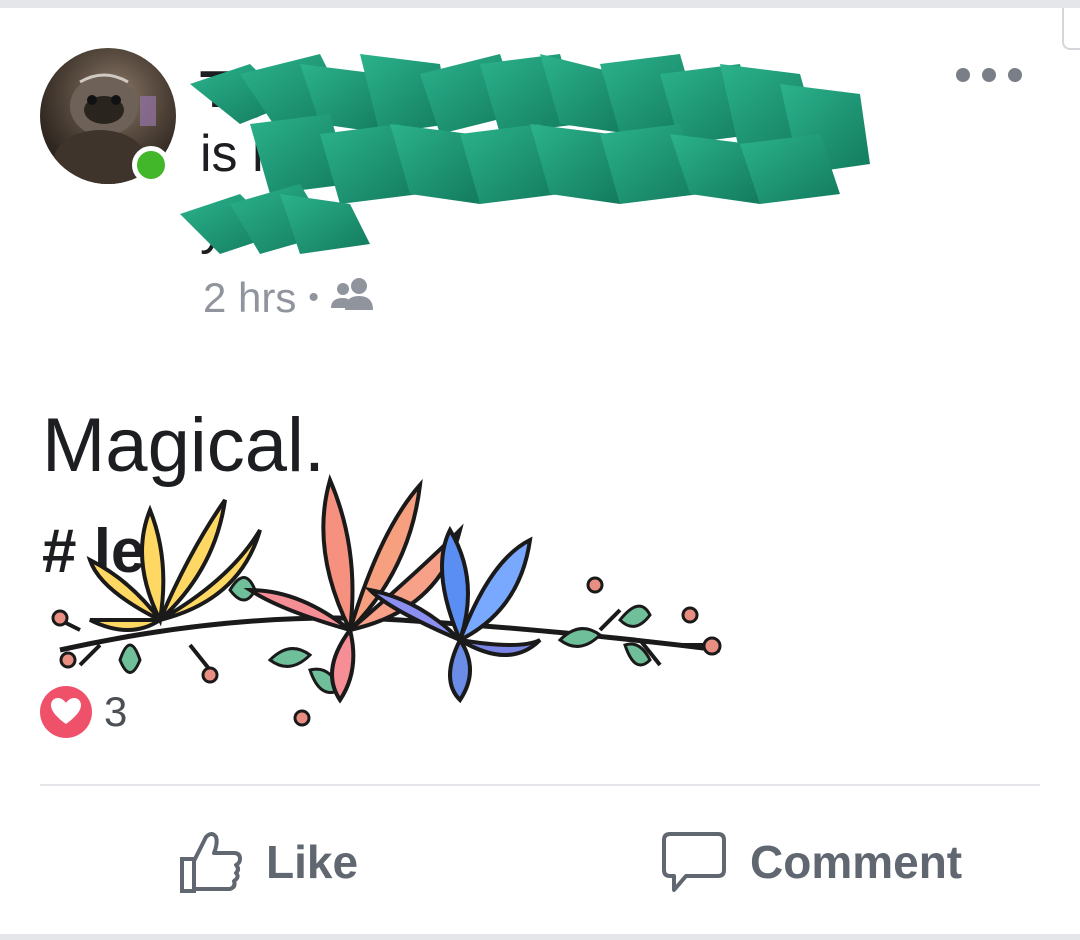 Image resolution: width=1080 pixels, height=940 pixels. Describe the element at coordinates (211, 862) in the screenshot. I see `thumbs-up-icon` at that location.